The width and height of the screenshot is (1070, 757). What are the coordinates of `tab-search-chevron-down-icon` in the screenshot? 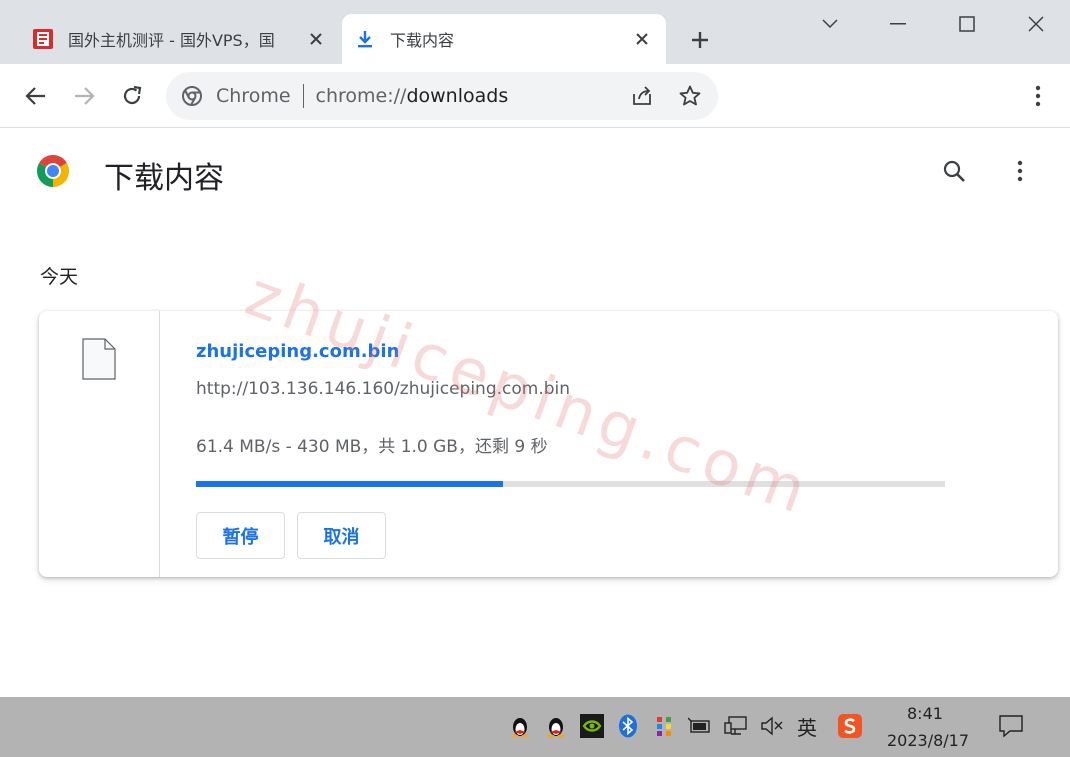 It's located at (830, 24).